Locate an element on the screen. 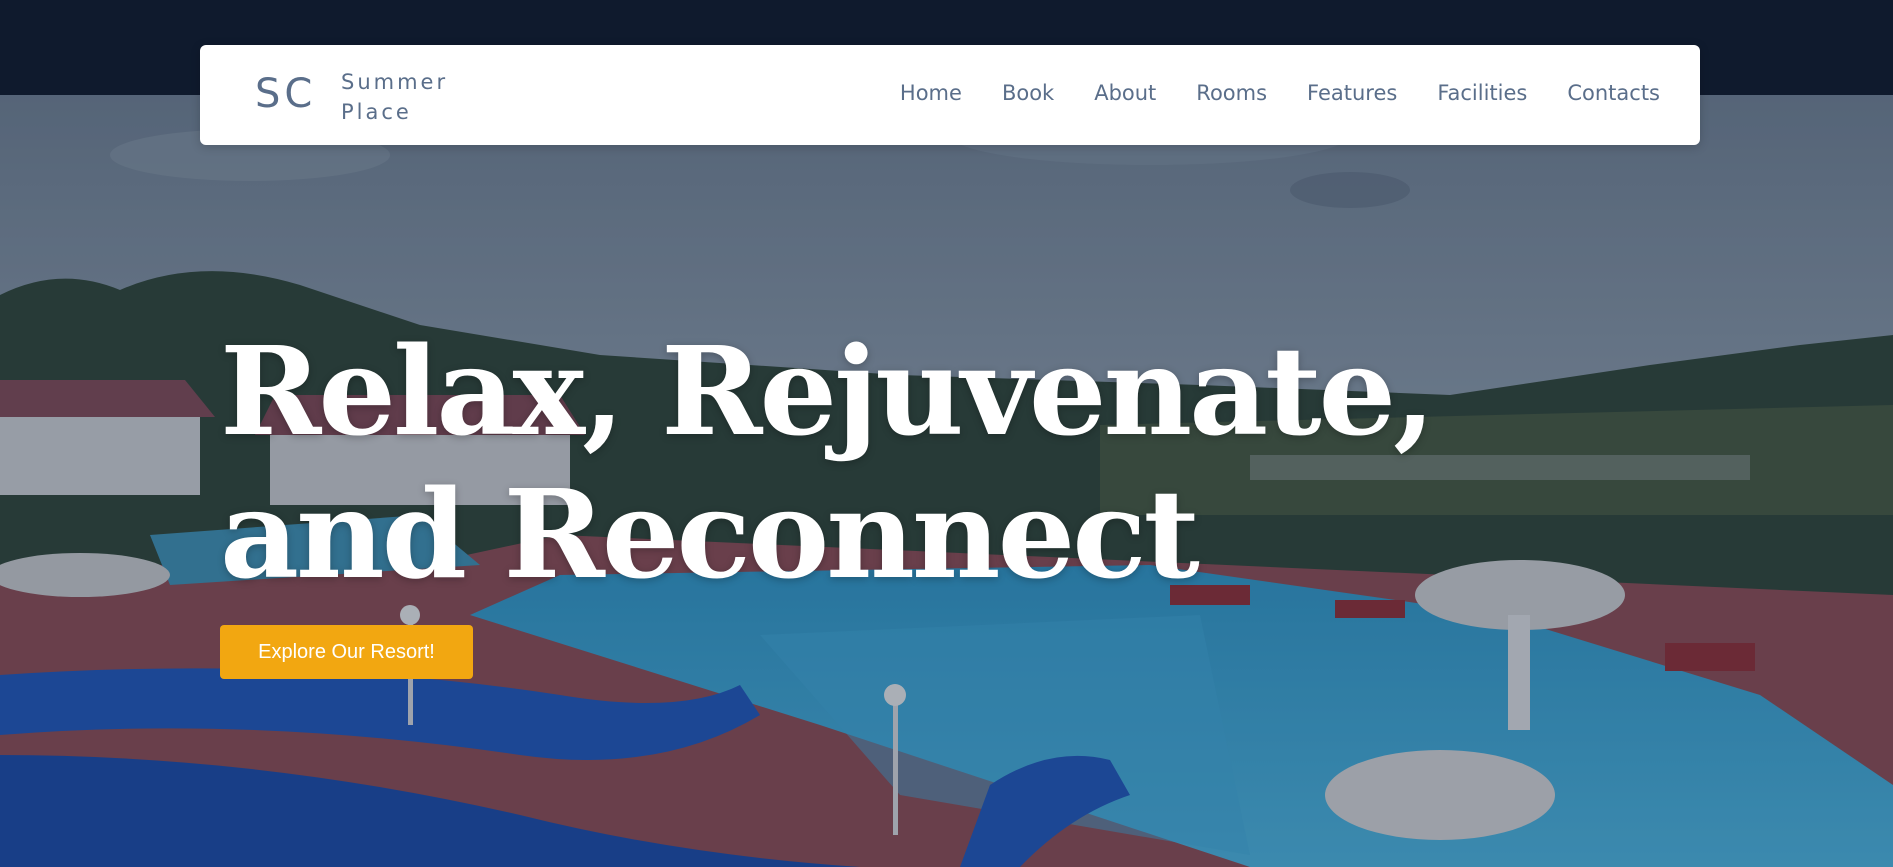  explore-resort-button: Explore Our Resort! is located at coordinates (346, 652).